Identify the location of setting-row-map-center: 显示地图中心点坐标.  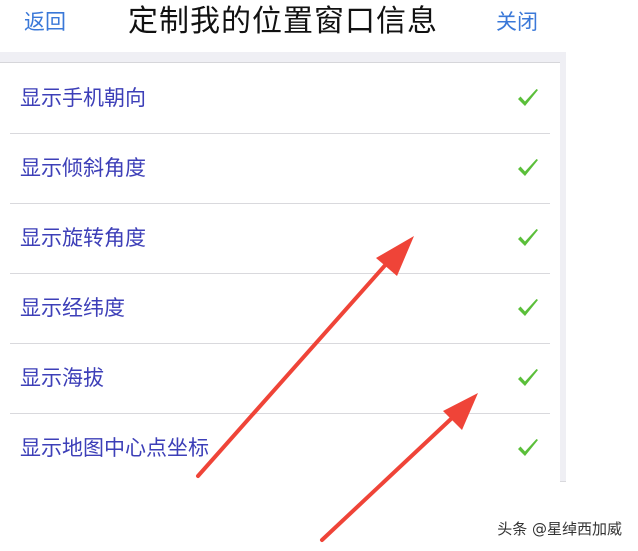
(280, 448).